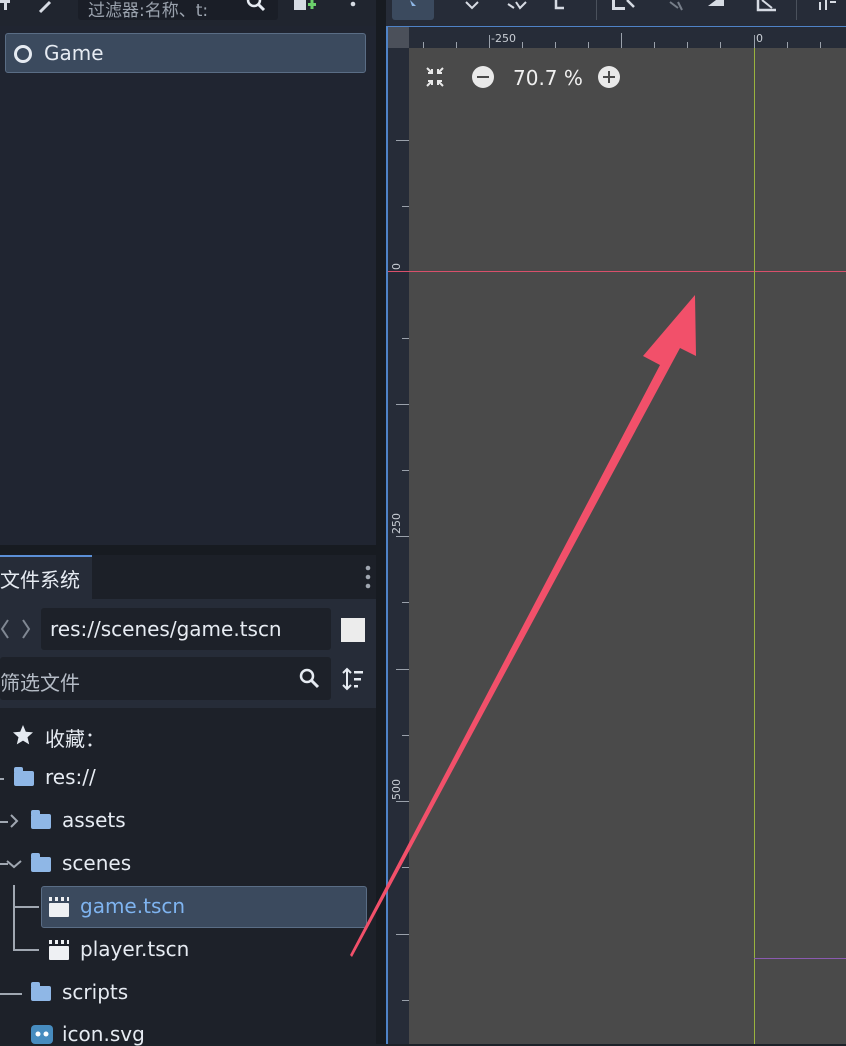 This screenshot has height=1046, width=846. Describe the element at coordinates (134, 949) in the screenshot. I see `tree-item-player: player.tscn` at that location.